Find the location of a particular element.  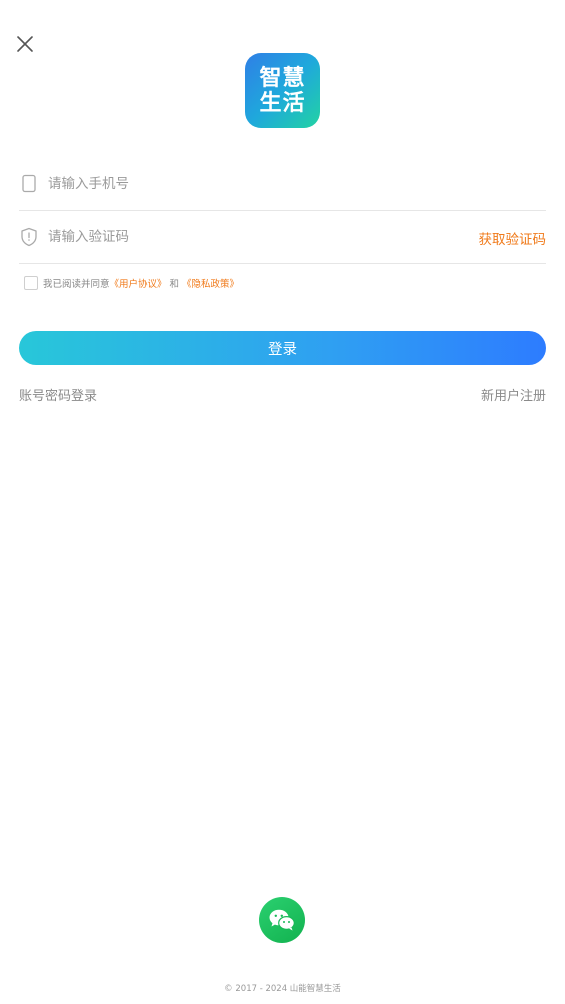

close-icon is located at coordinates (25, 44).